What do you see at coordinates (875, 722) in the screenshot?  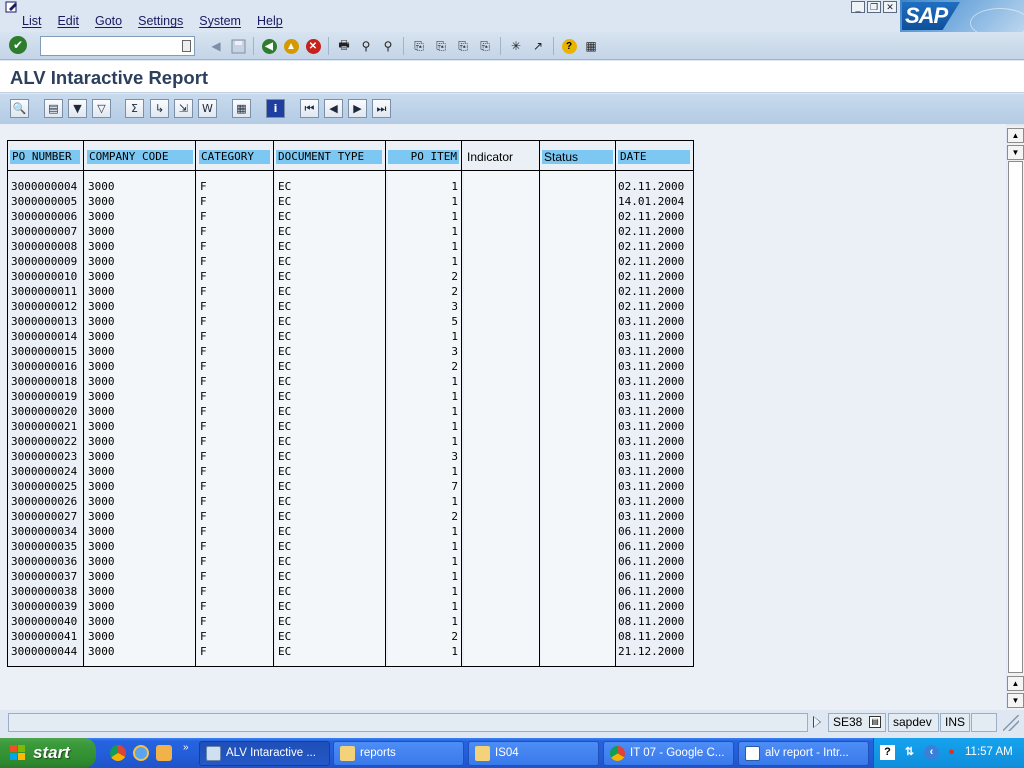 I see `system-info-icon: ▤` at bounding box center [875, 722].